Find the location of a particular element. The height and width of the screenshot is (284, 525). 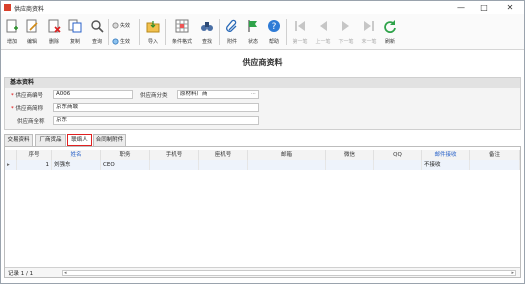

find-label: 查找 is located at coordinates (206, 42).